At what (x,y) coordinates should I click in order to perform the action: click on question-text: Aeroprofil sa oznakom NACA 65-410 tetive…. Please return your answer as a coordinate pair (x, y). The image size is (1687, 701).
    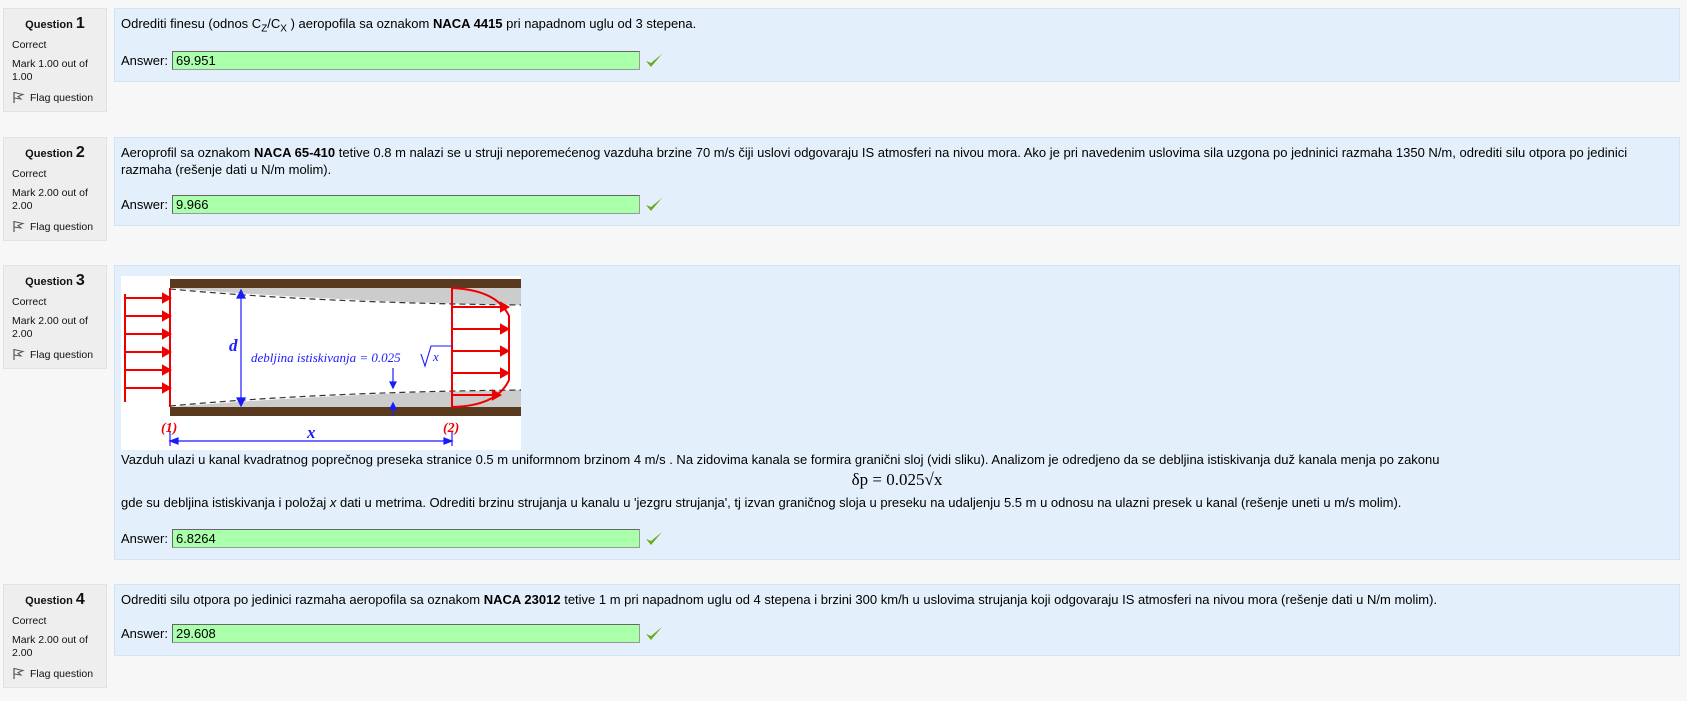
    Looking at the image, I should click on (874, 161).